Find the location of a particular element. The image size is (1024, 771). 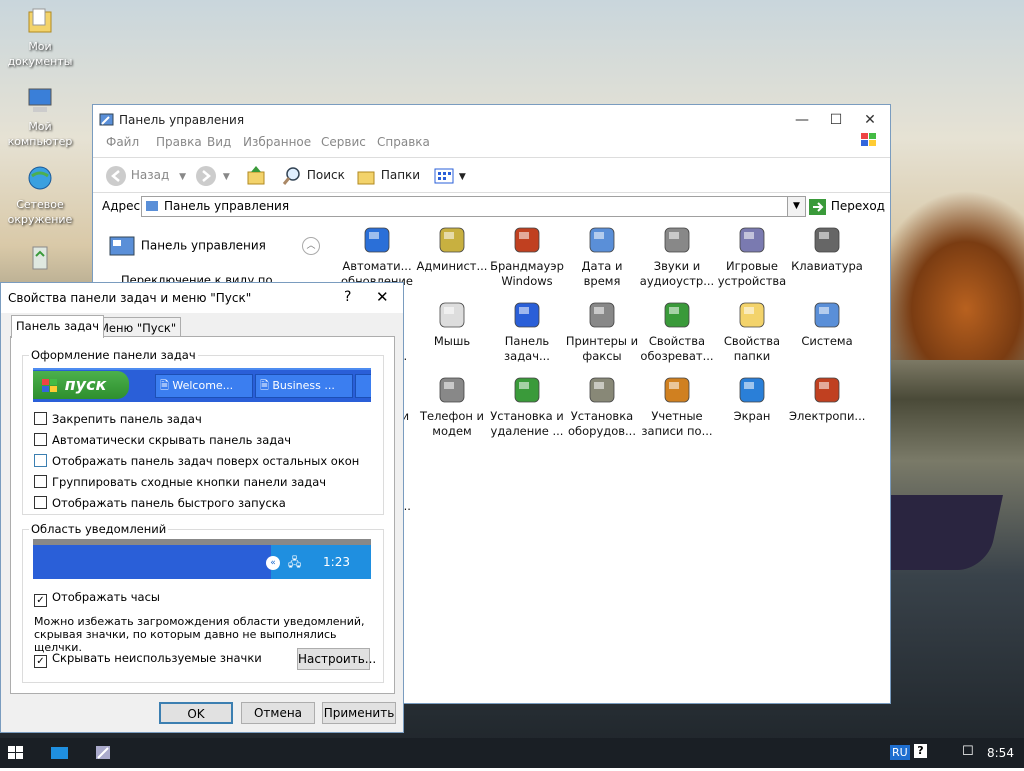

up-folder-button is located at coordinates (256, 175).